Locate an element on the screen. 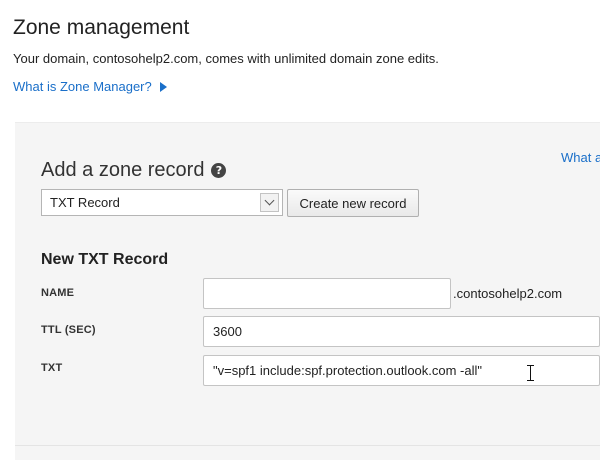  add-zone-record-heading: Add a zone record ? is located at coordinates (134, 170).